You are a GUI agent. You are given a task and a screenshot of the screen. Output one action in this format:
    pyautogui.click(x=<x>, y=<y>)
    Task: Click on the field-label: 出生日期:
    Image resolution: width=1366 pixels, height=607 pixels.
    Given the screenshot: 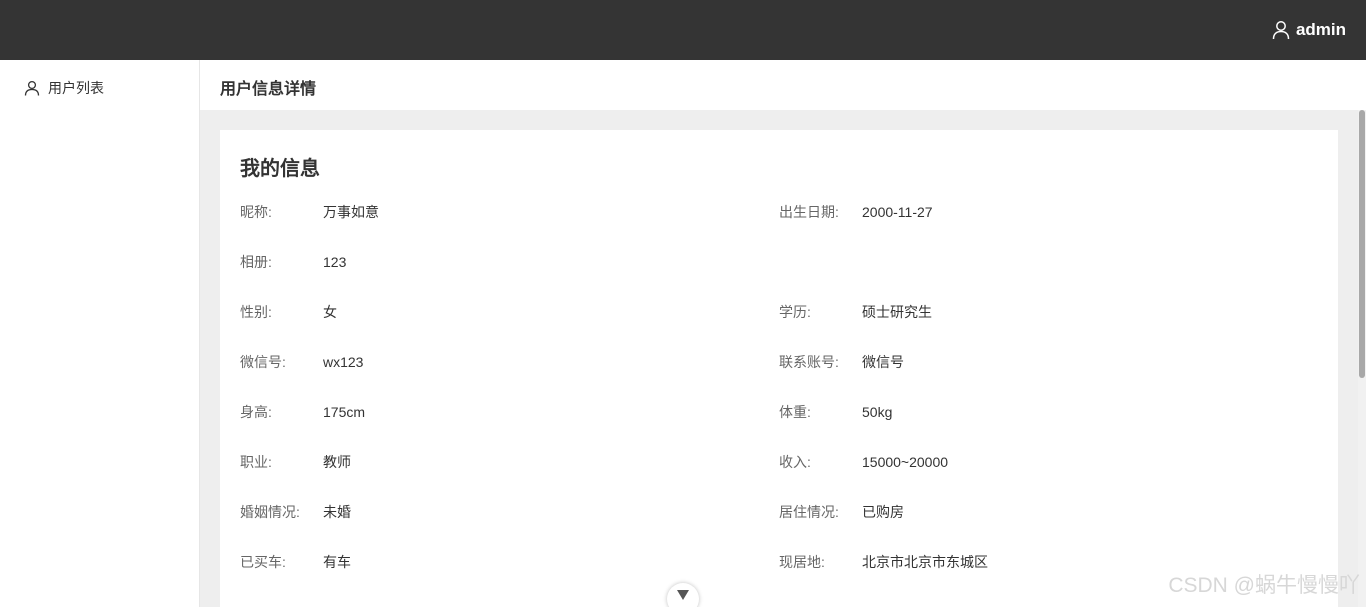 What is the action you would take?
    pyautogui.click(x=809, y=212)
    